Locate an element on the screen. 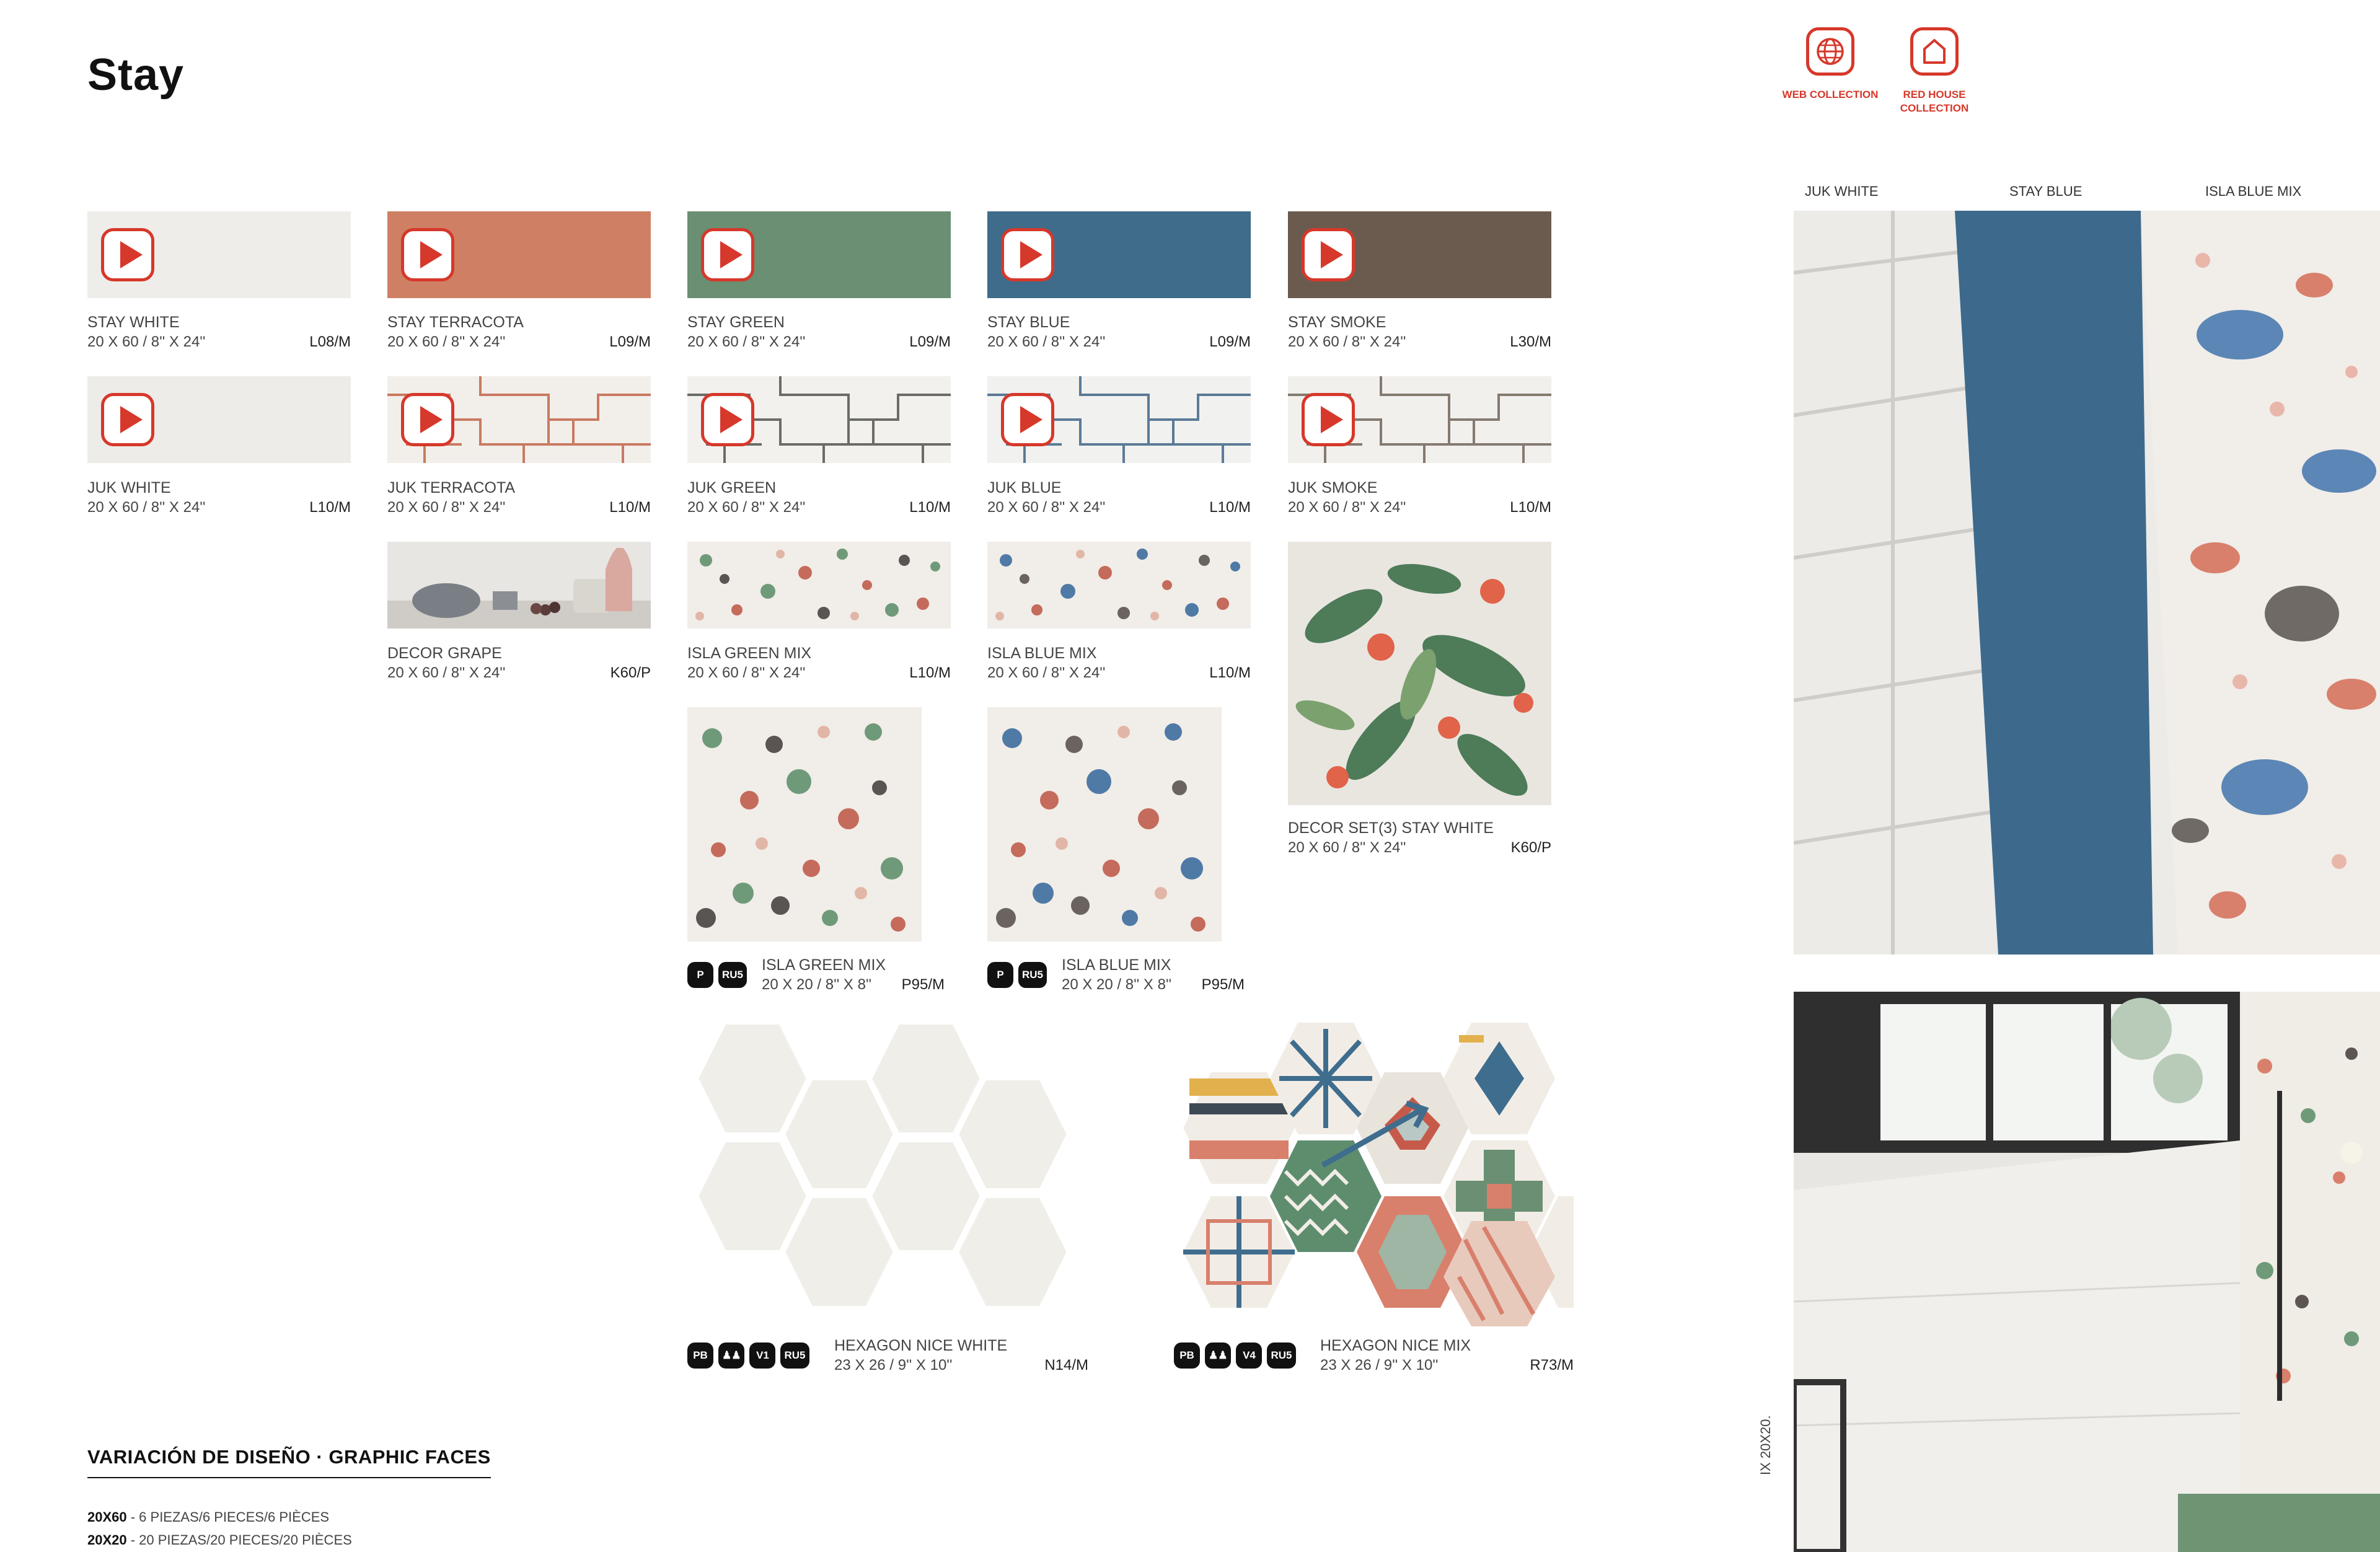 This screenshot has width=2380, height=1552. pieces-20x60: 20X60 - 6 PIEZAS/6 PIECES/6 PIÈCES is located at coordinates (208, 1517).